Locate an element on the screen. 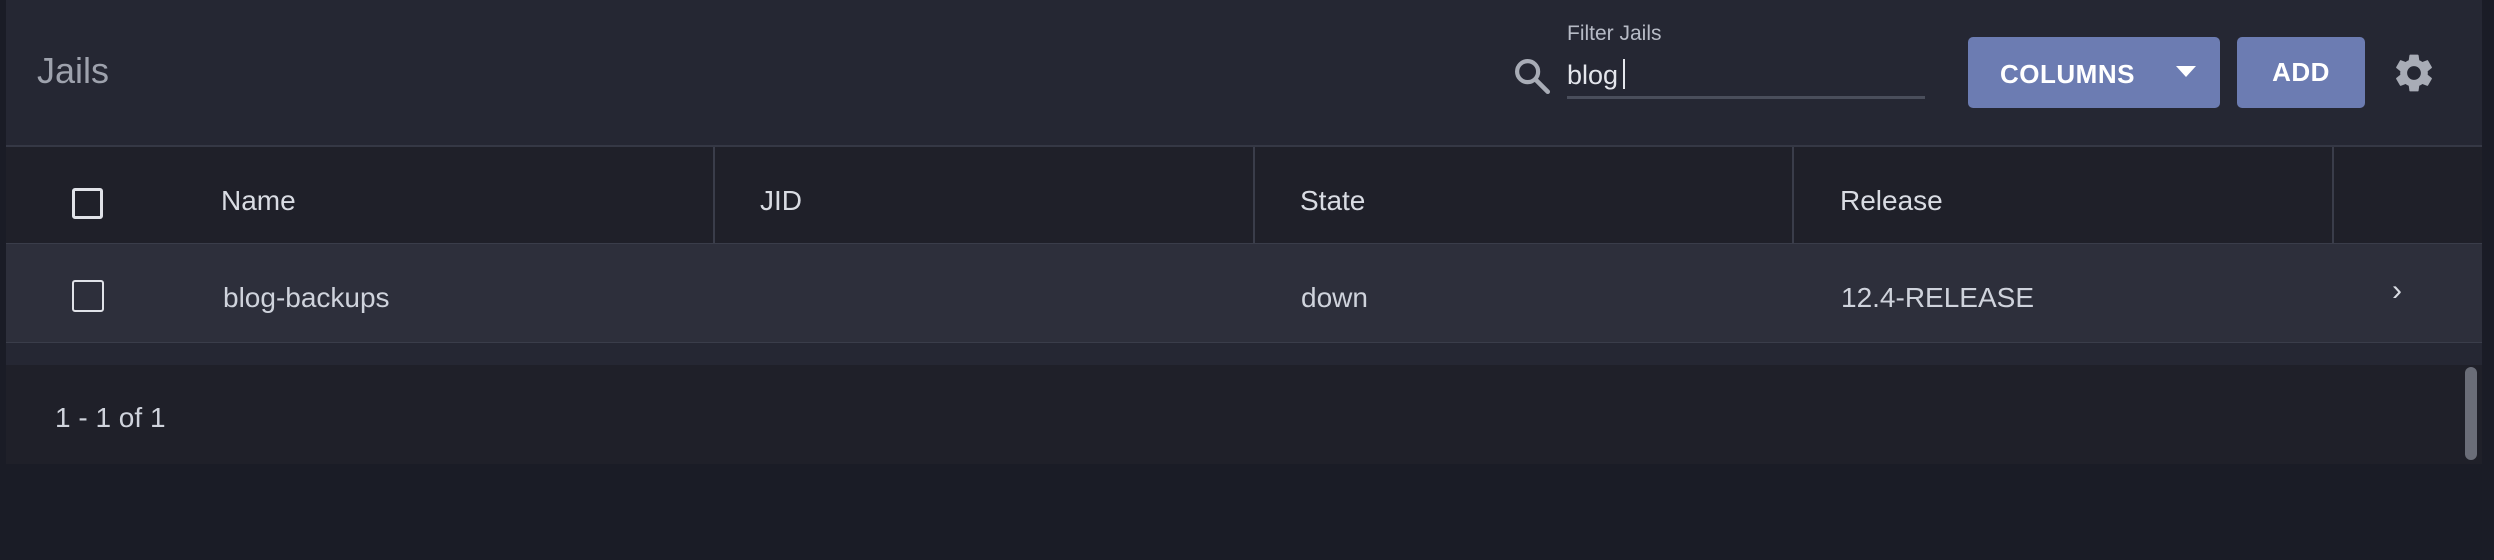  column-header-name: Name is located at coordinates (258, 201).